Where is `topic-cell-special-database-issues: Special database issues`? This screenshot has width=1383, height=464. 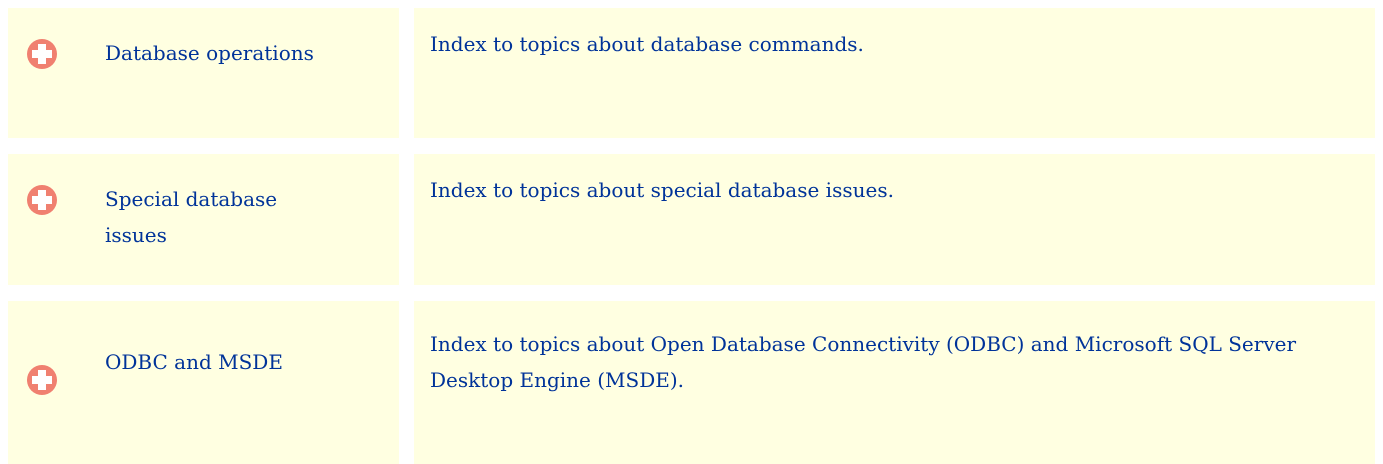
topic-cell-special-database-issues: Special database issues is located at coordinates (203, 219).